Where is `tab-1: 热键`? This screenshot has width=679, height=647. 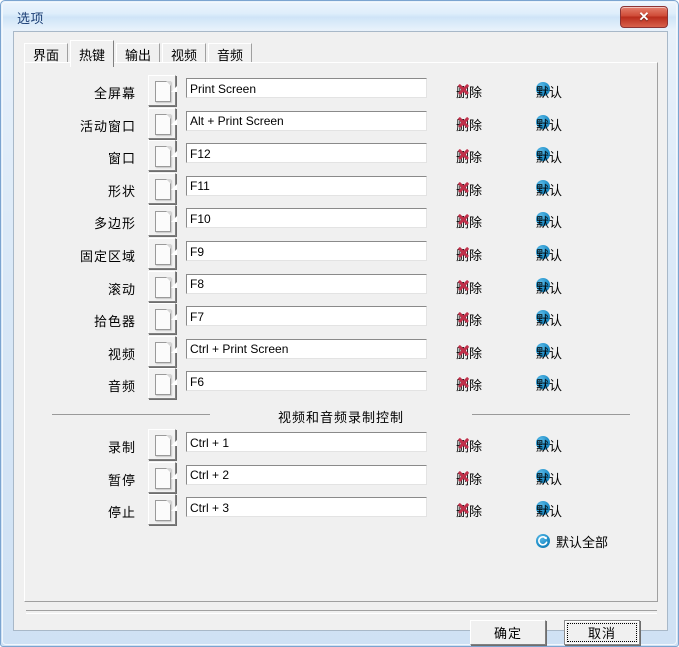 tab-1: 热键 is located at coordinates (92, 53).